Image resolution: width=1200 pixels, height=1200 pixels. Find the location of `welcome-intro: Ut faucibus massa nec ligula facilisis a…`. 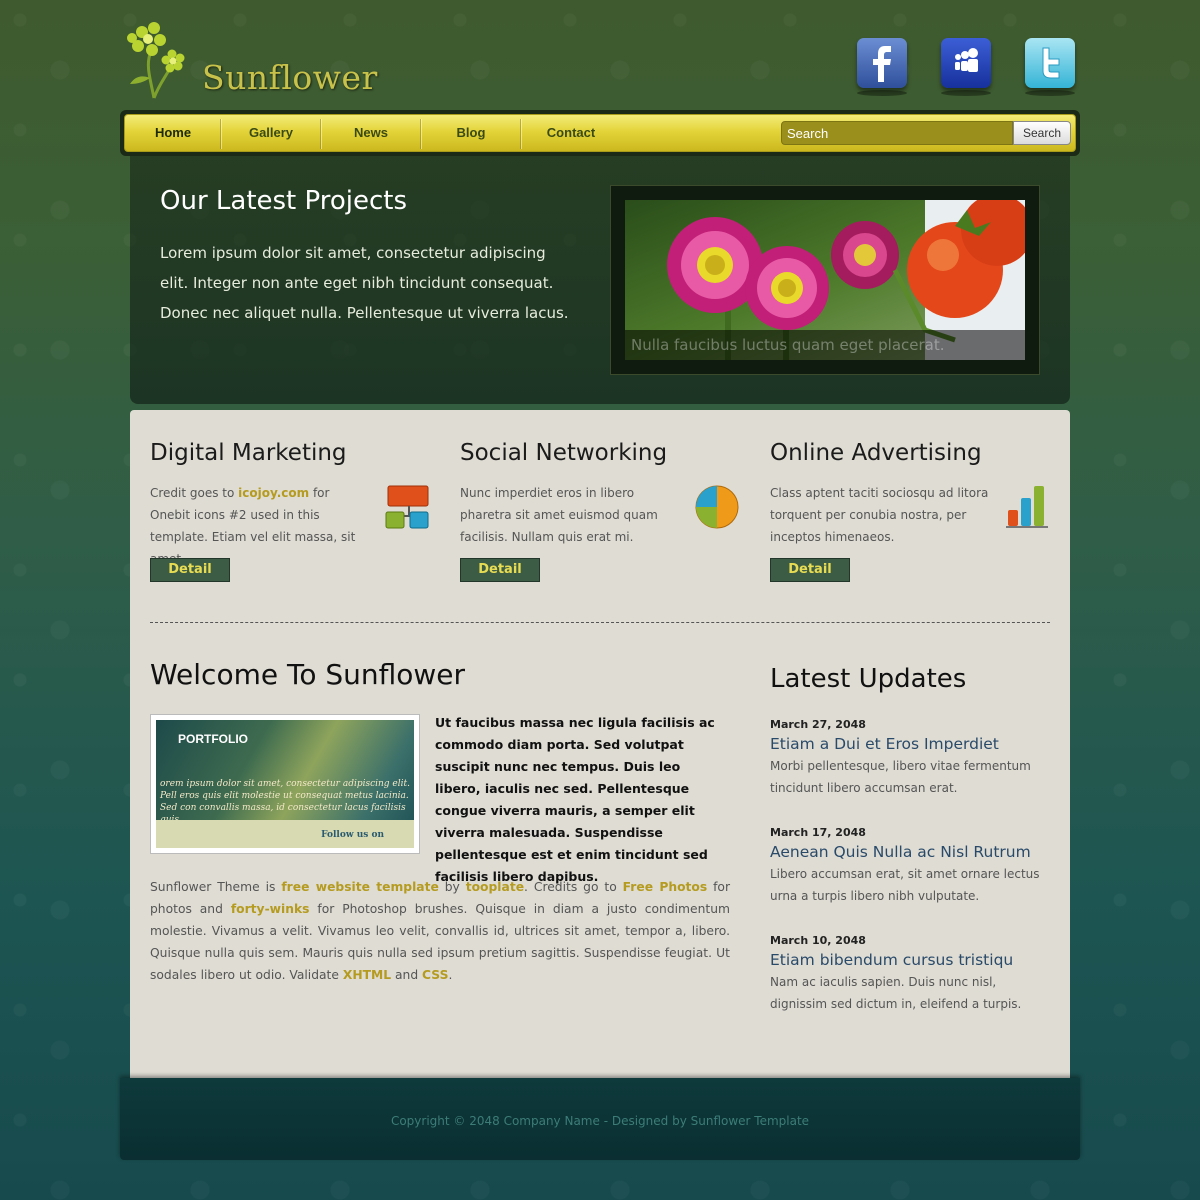

welcome-intro: Ut faucibus massa nec ligula facilisis a… is located at coordinates (575, 799).